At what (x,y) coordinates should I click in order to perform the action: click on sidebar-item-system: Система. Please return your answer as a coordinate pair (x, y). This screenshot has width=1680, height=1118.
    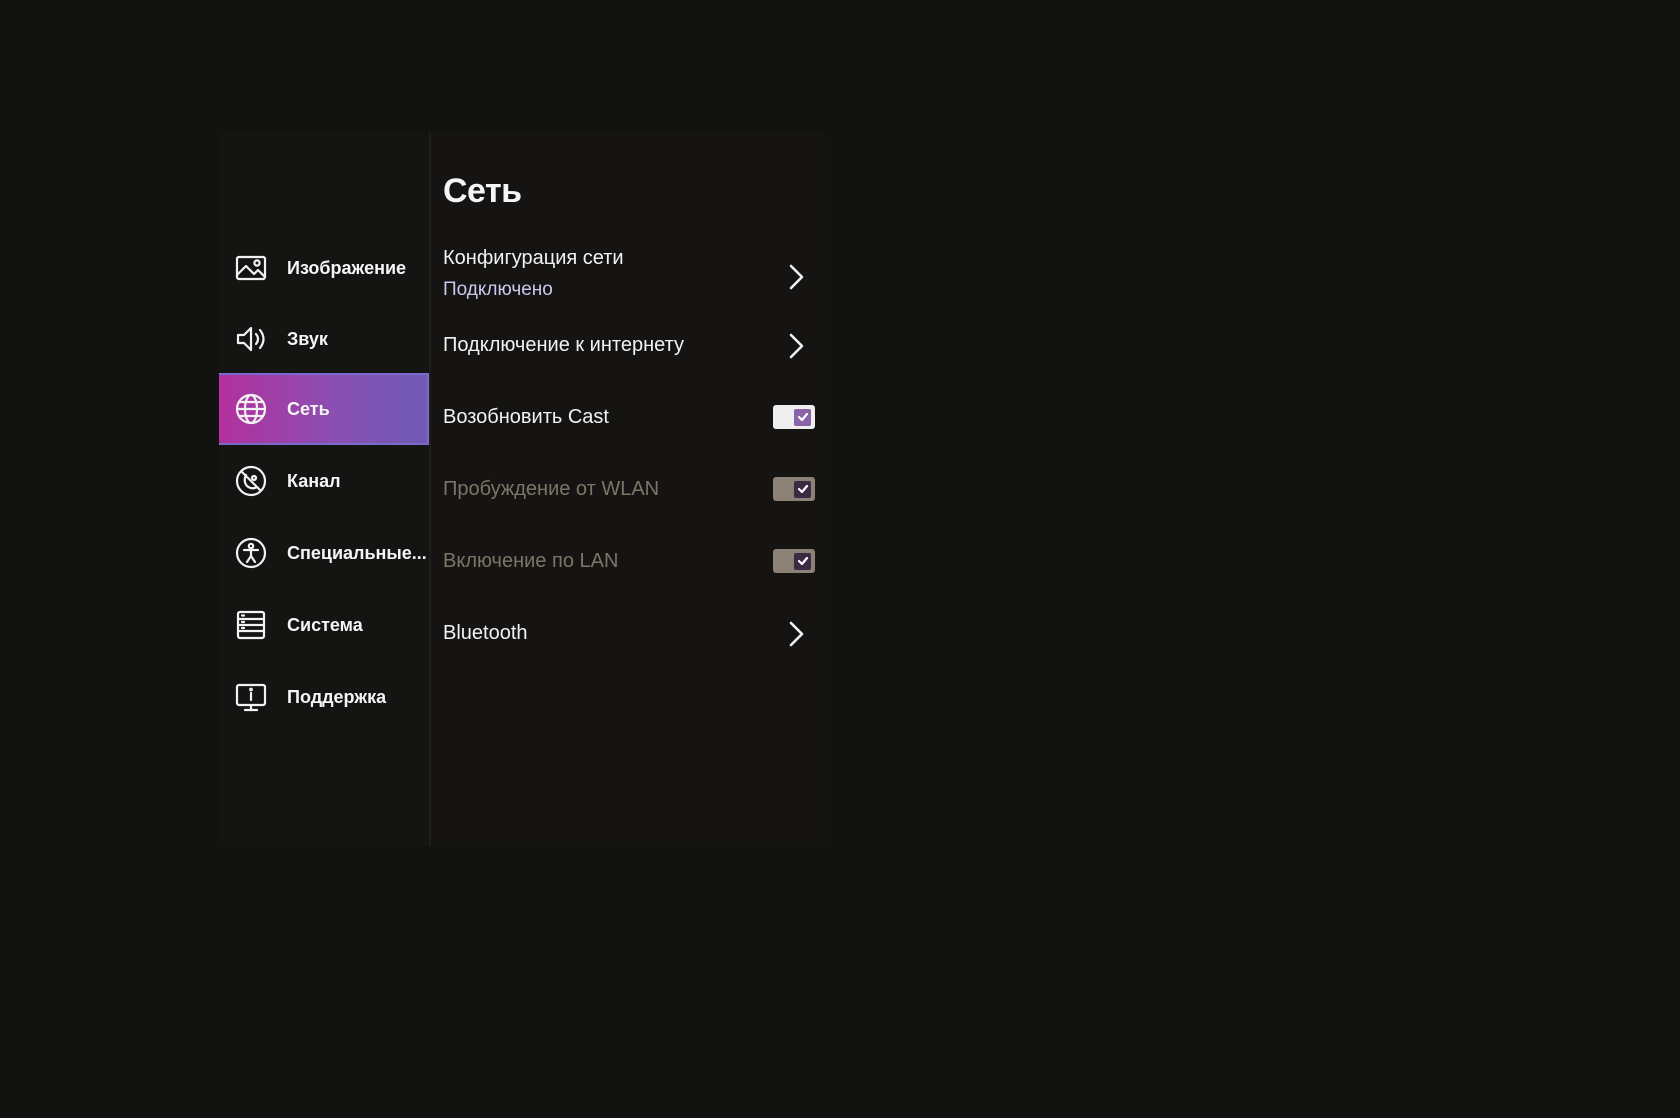
    Looking at the image, I should click on (324, 625).